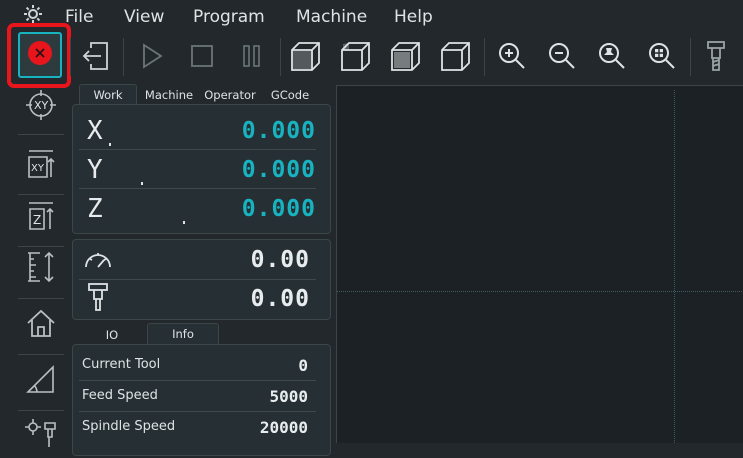 The image size is (743, 458). What do you see at coordinates (279, 170) in the screenshot?
I see `axis-value-y: 0.000` at bounding box center [279, 170].